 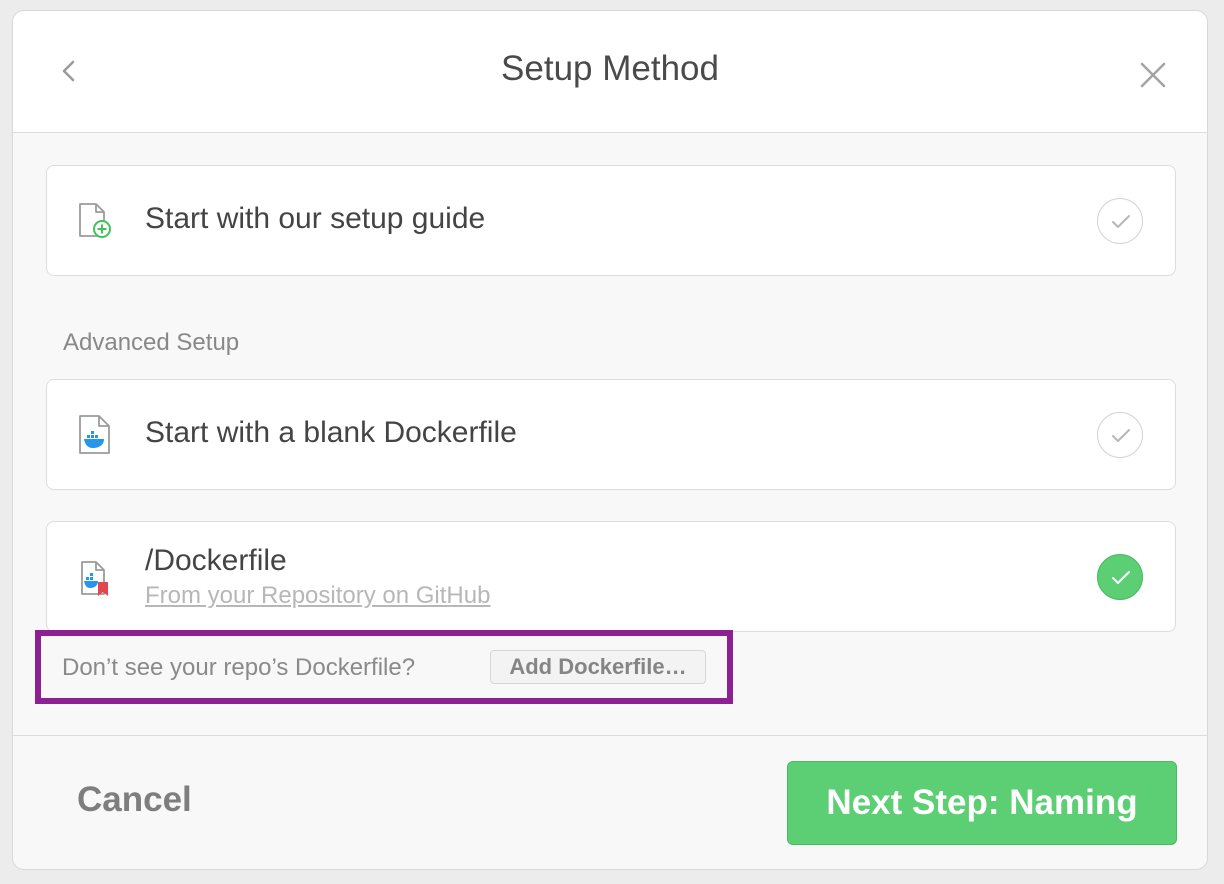 I want to click on option-blank-dockerfile: Start with a blank Dockerfile, so click(x=611, y=434).